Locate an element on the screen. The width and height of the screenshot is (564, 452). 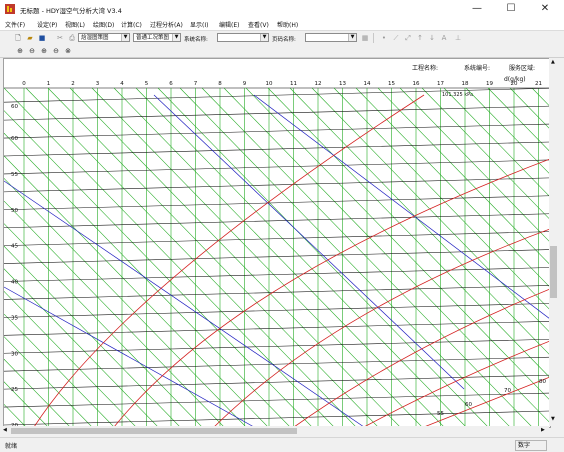
x-tick-label: 7 is located at coordinates (196, 84).